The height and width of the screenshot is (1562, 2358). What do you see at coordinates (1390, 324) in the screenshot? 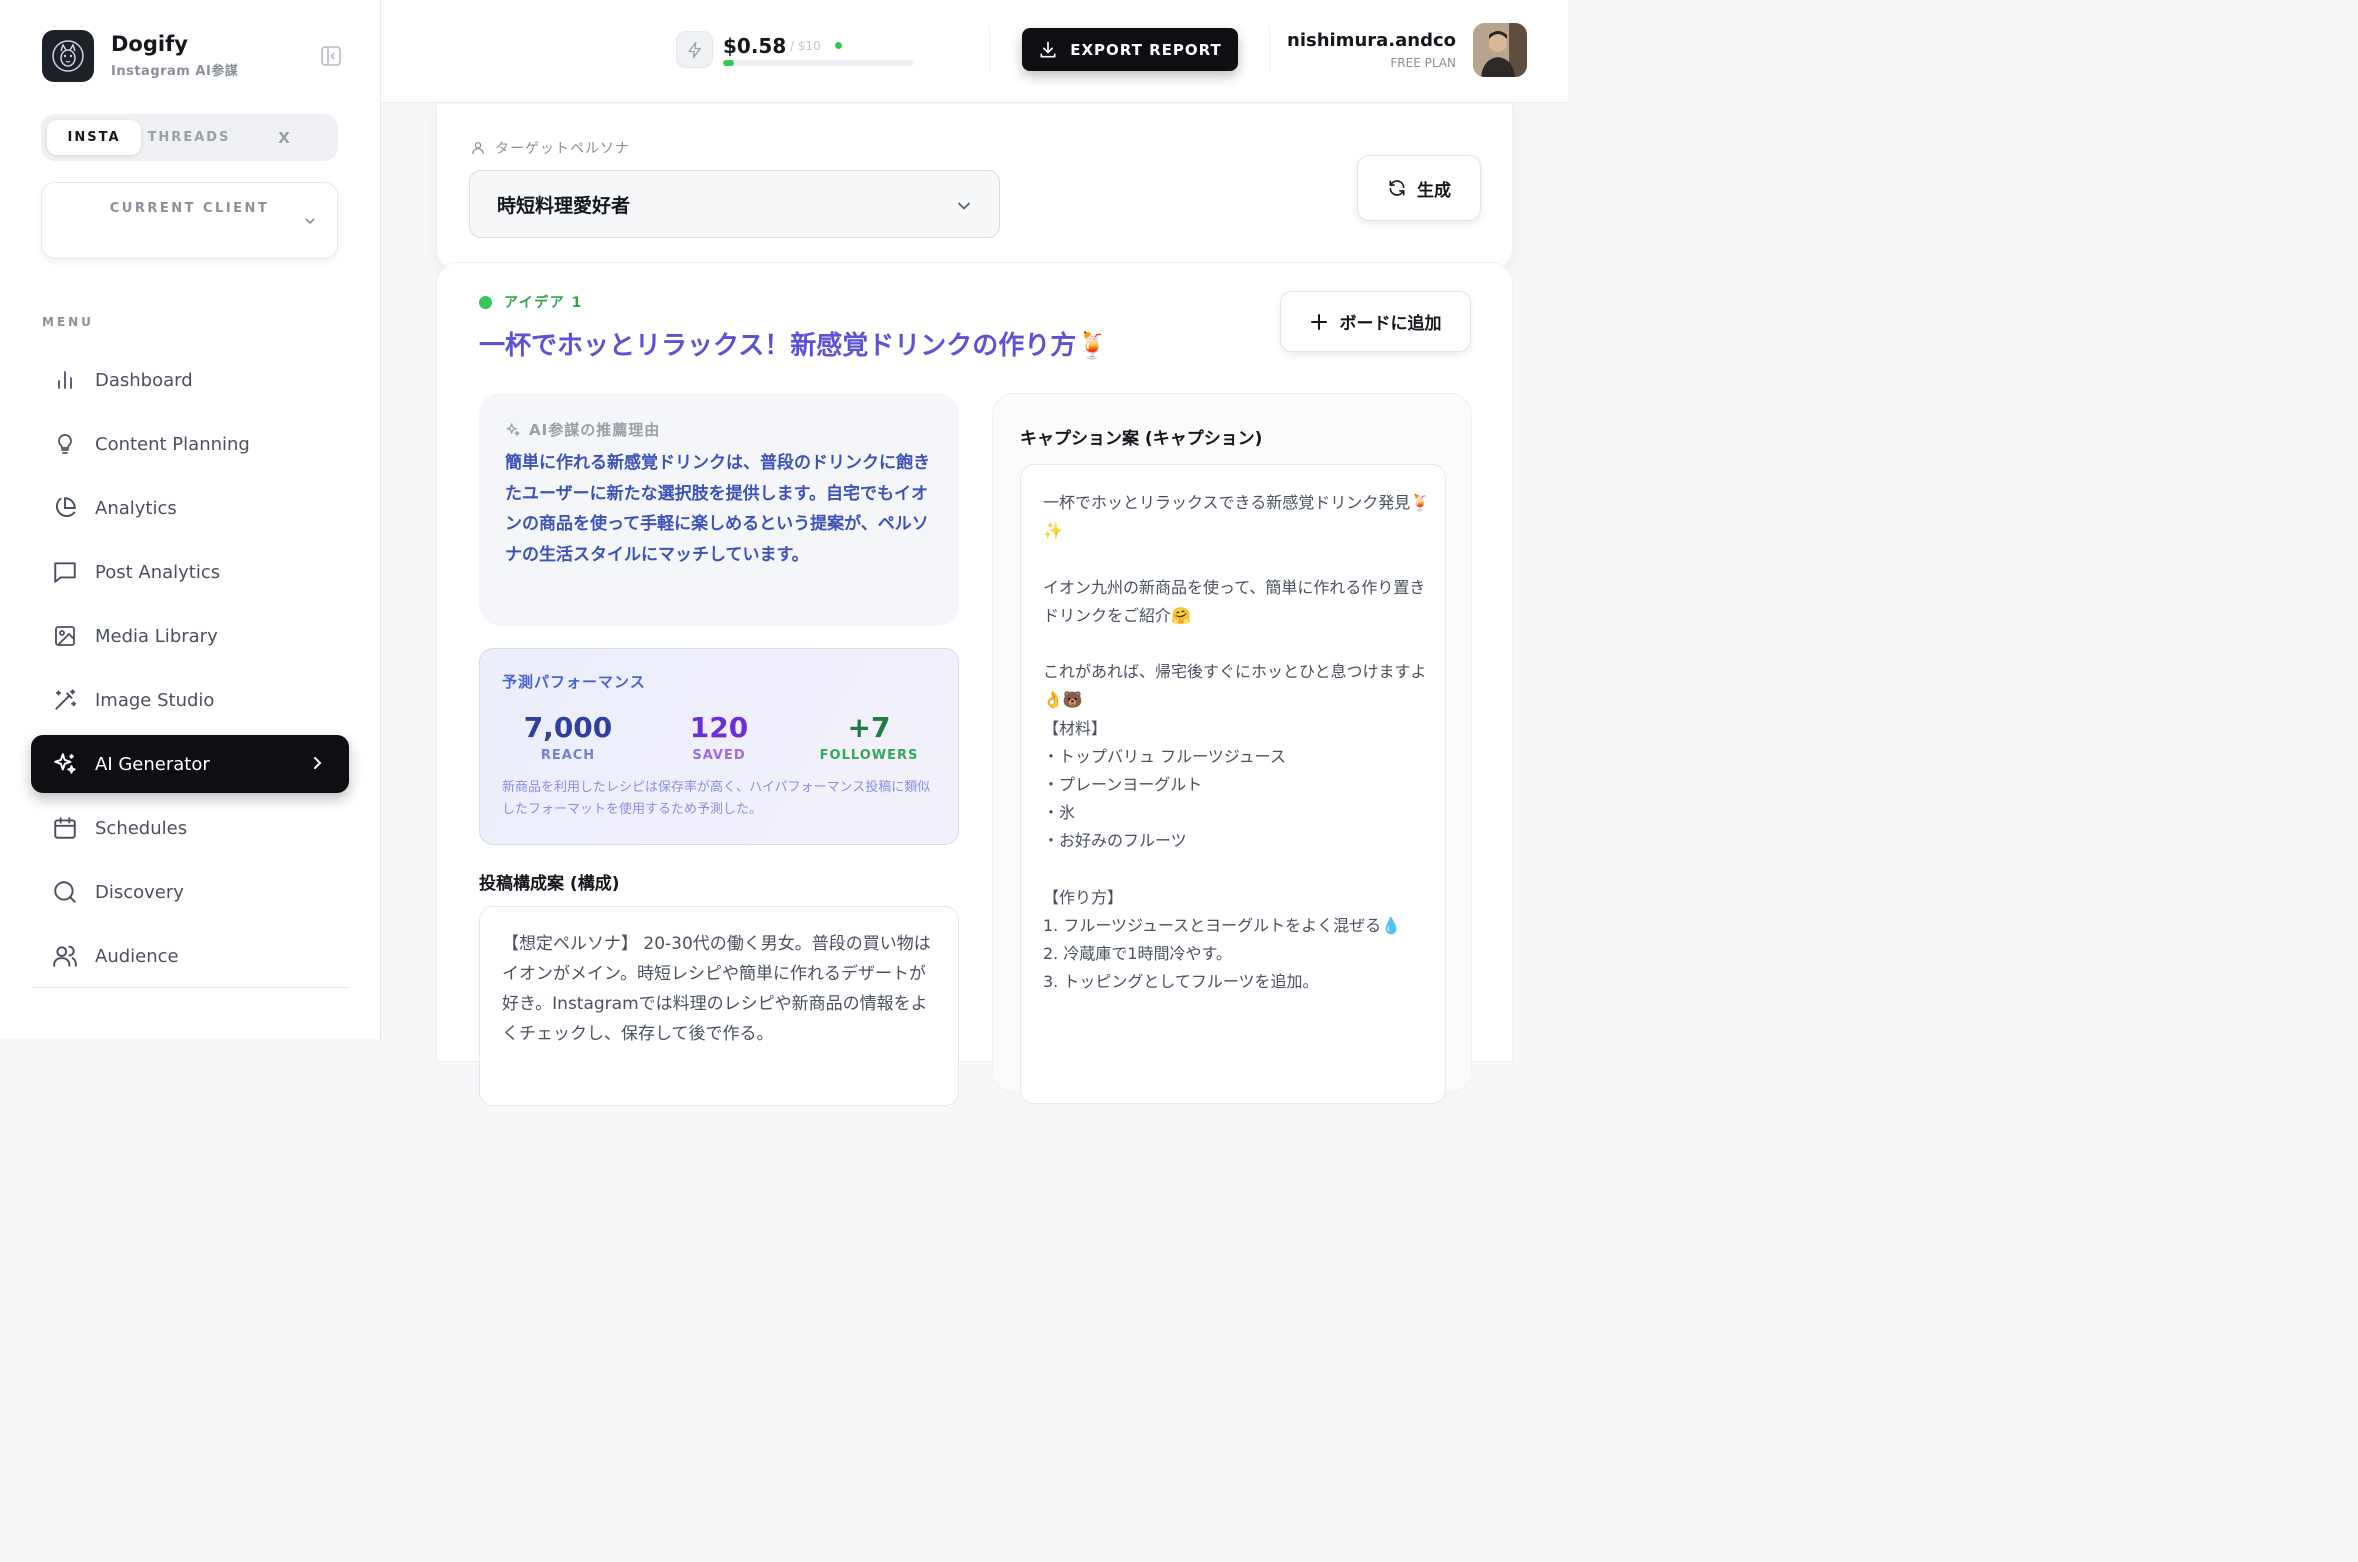
I see `add-to-board-label: ボードに追加` at bounding box center [1390, 324].